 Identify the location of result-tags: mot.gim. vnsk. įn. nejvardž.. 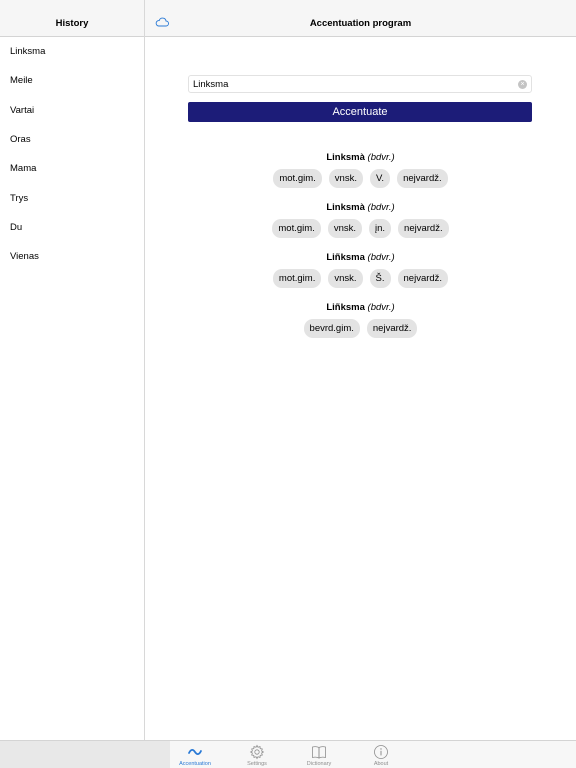
(360, 228).